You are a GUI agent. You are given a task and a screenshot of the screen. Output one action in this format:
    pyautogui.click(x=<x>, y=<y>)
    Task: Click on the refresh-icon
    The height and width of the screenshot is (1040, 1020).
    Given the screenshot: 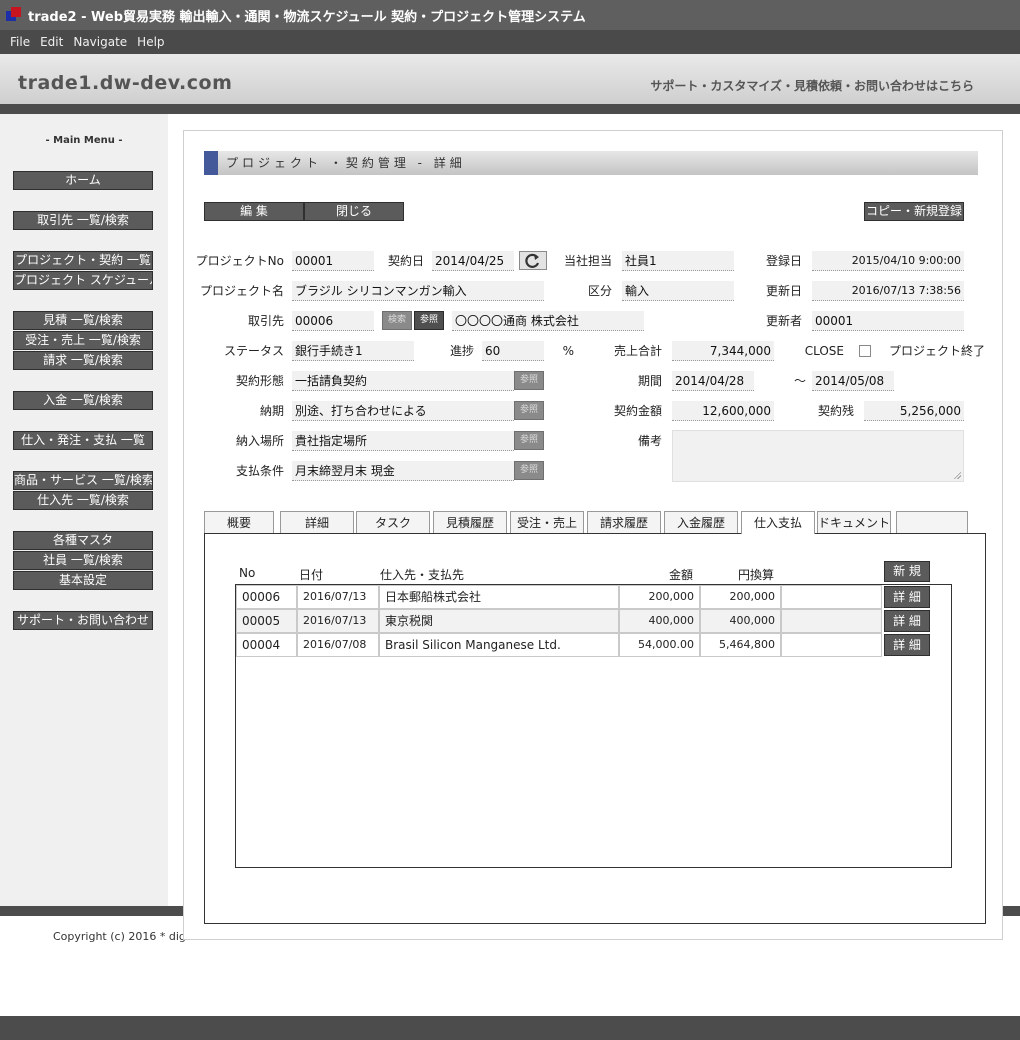 What is the action you would take?
    pyautogui.click(x=532, y=260)
    